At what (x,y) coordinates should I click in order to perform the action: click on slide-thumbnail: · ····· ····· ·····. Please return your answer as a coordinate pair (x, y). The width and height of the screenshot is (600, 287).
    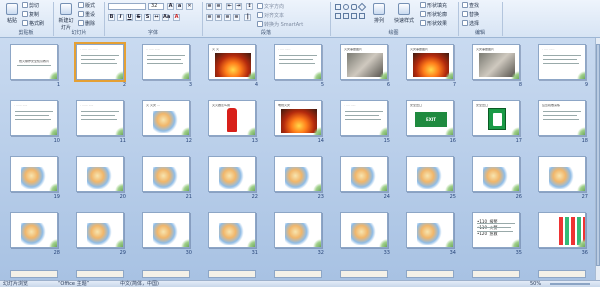
    Looking at the image, I should click on (100, 62).